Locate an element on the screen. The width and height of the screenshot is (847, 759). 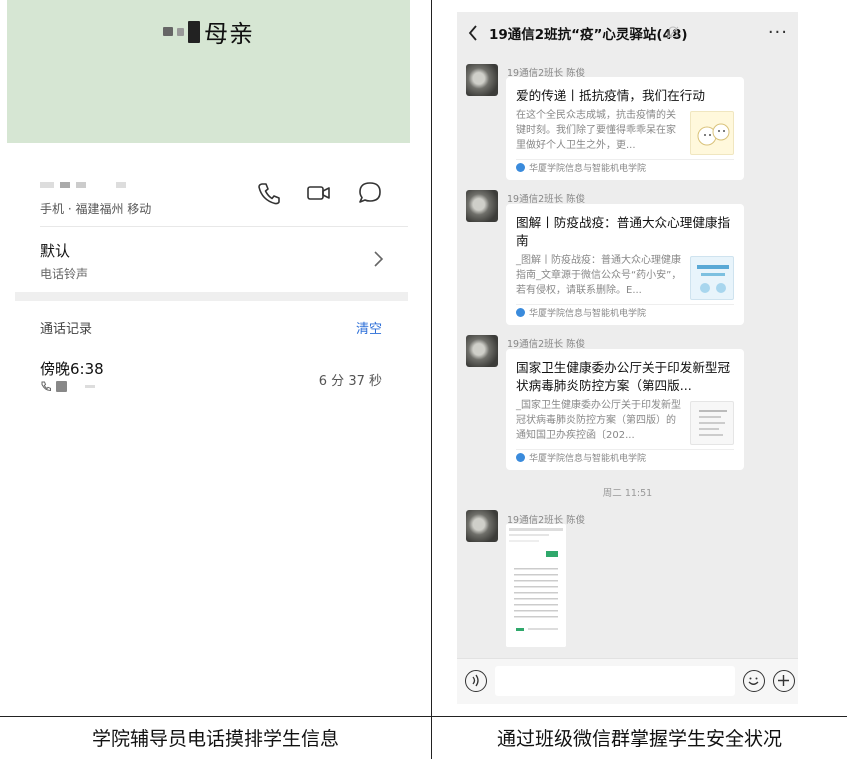
ringtone-row: 默认 电话铃声 is located at coordinates (212, 262).